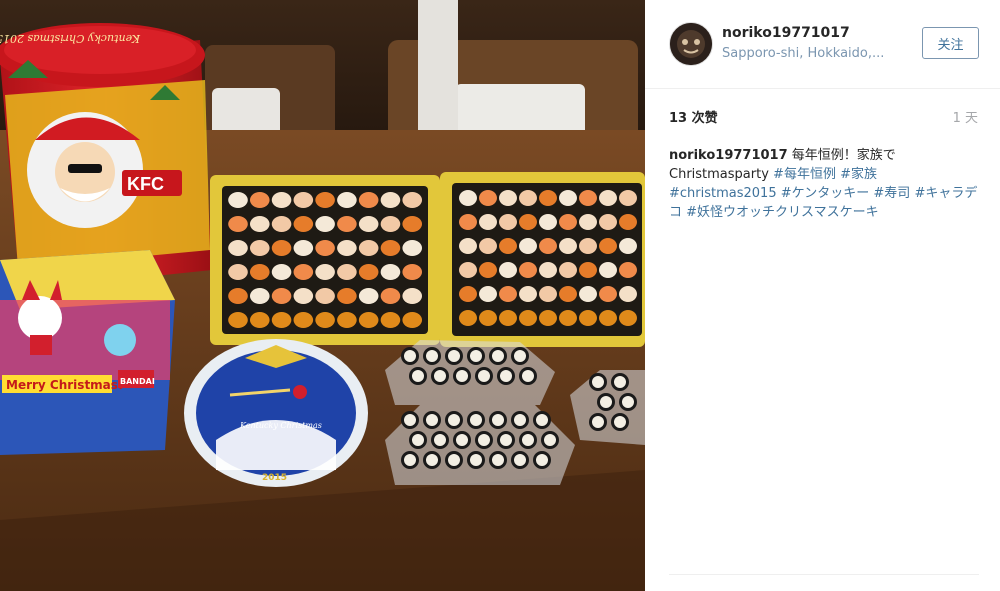 Image resolution: width=1000 pixels, height=591 pixels. I want to click on username: noriko19771017, so click(786, 33).